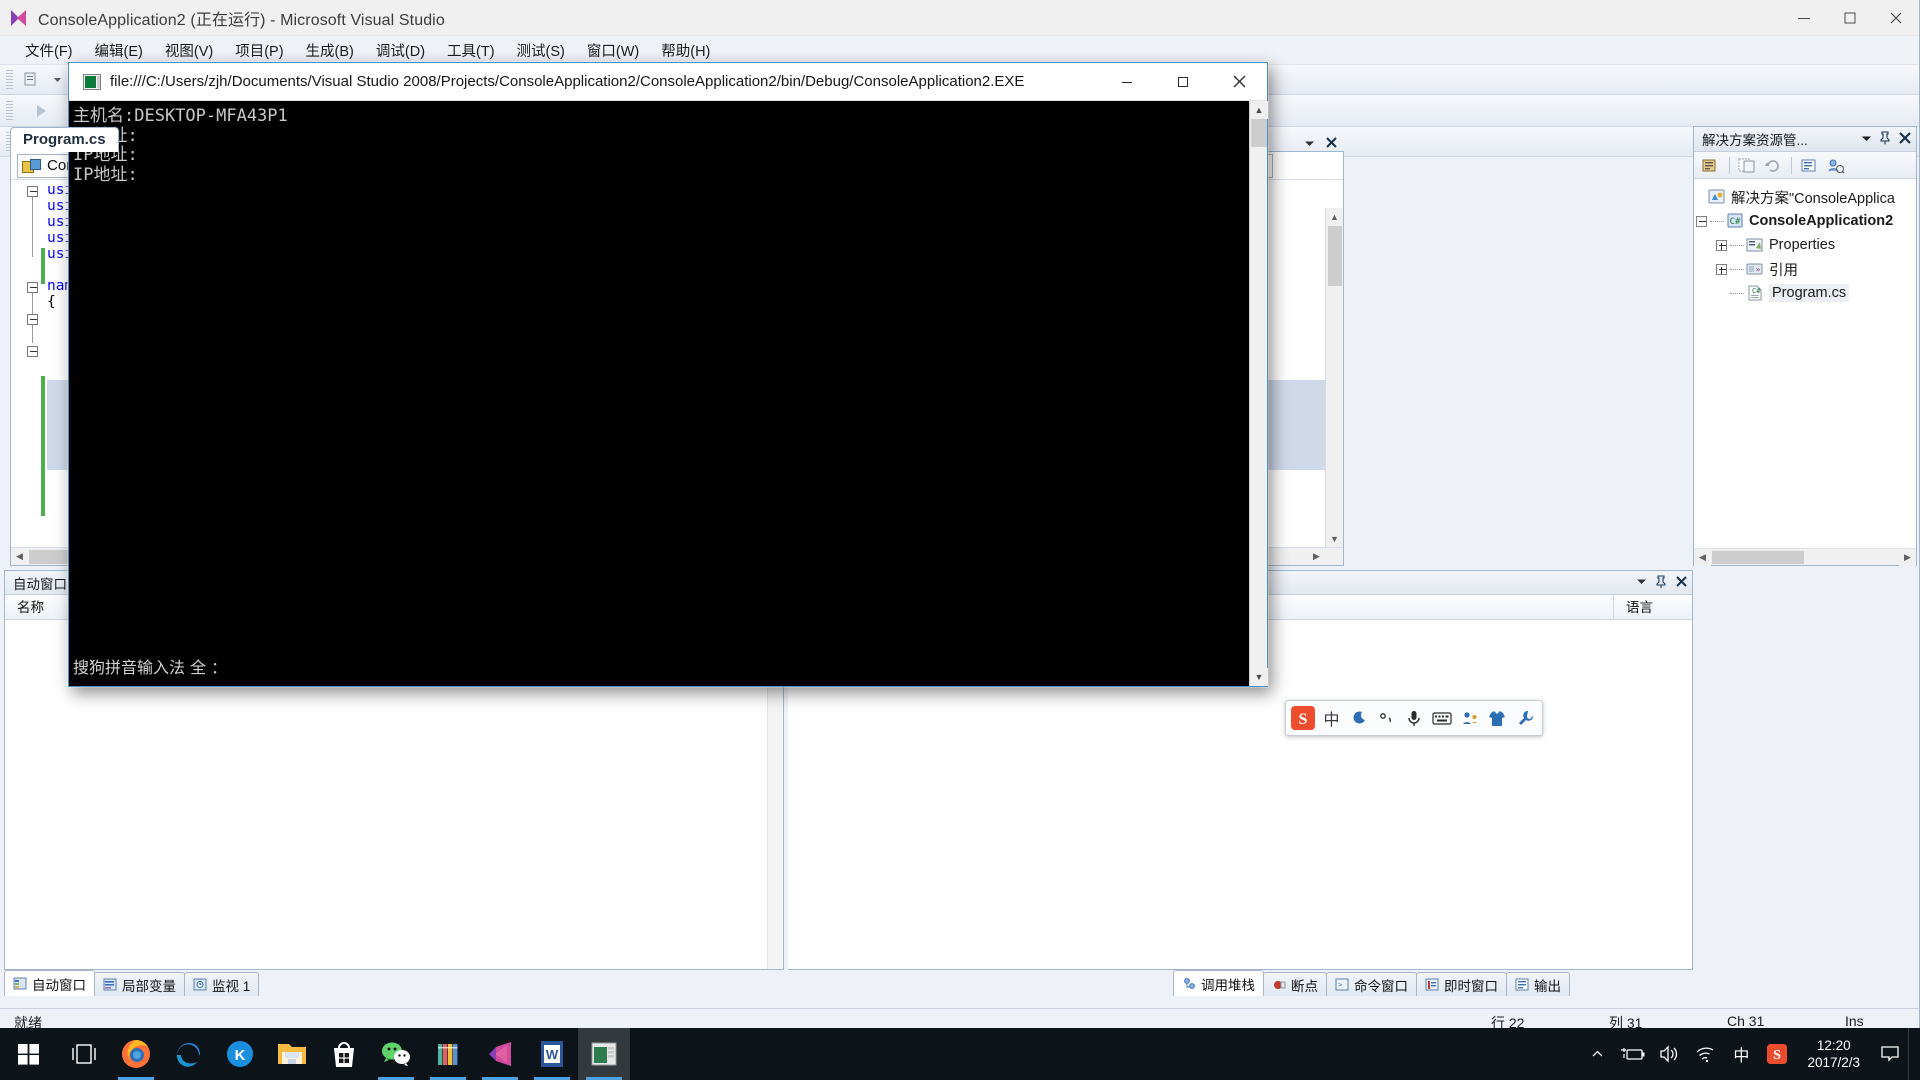  I want to click on solution-explorer-pin-icon, so click(1885, 139).